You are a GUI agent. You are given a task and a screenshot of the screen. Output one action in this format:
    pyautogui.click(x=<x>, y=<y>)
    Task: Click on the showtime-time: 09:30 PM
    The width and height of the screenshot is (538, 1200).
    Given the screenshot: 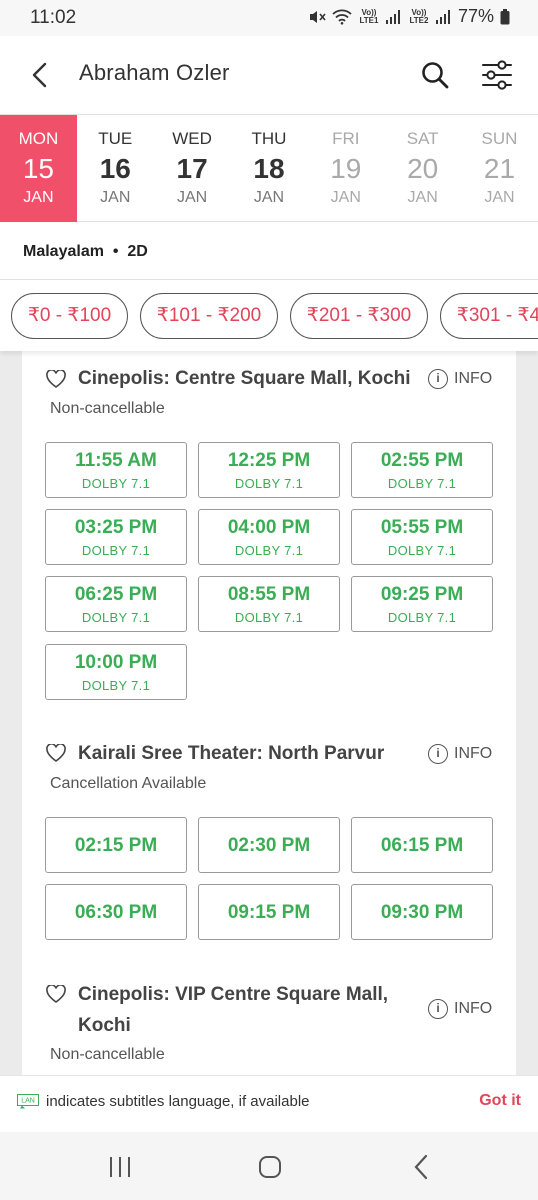 What is the action you would take?
    pyautogui.click(x=422, y=912)
    